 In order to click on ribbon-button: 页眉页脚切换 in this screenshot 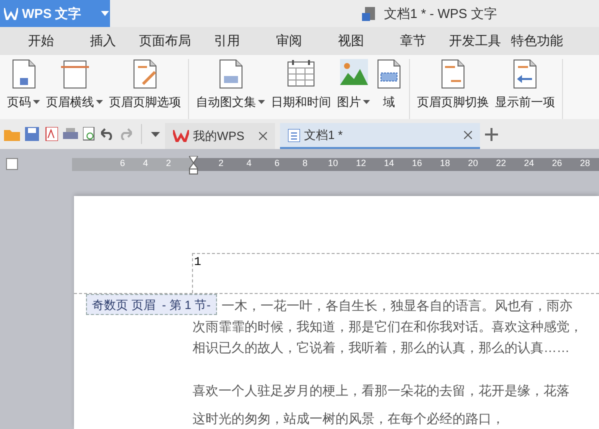, I will do `click(453, 84)`.